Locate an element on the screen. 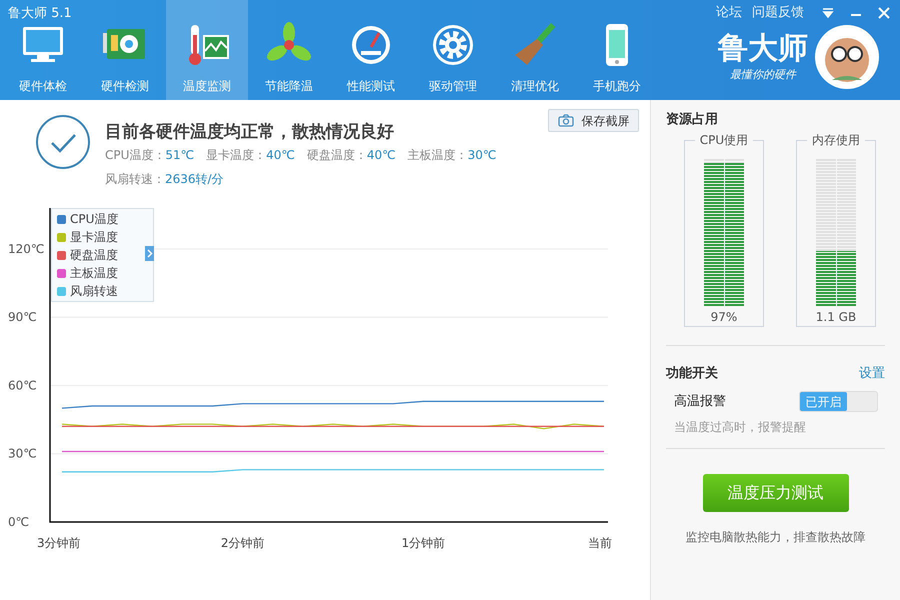  brand-slogan: 最懂你的硬件 is located at coordinates (763, 74).